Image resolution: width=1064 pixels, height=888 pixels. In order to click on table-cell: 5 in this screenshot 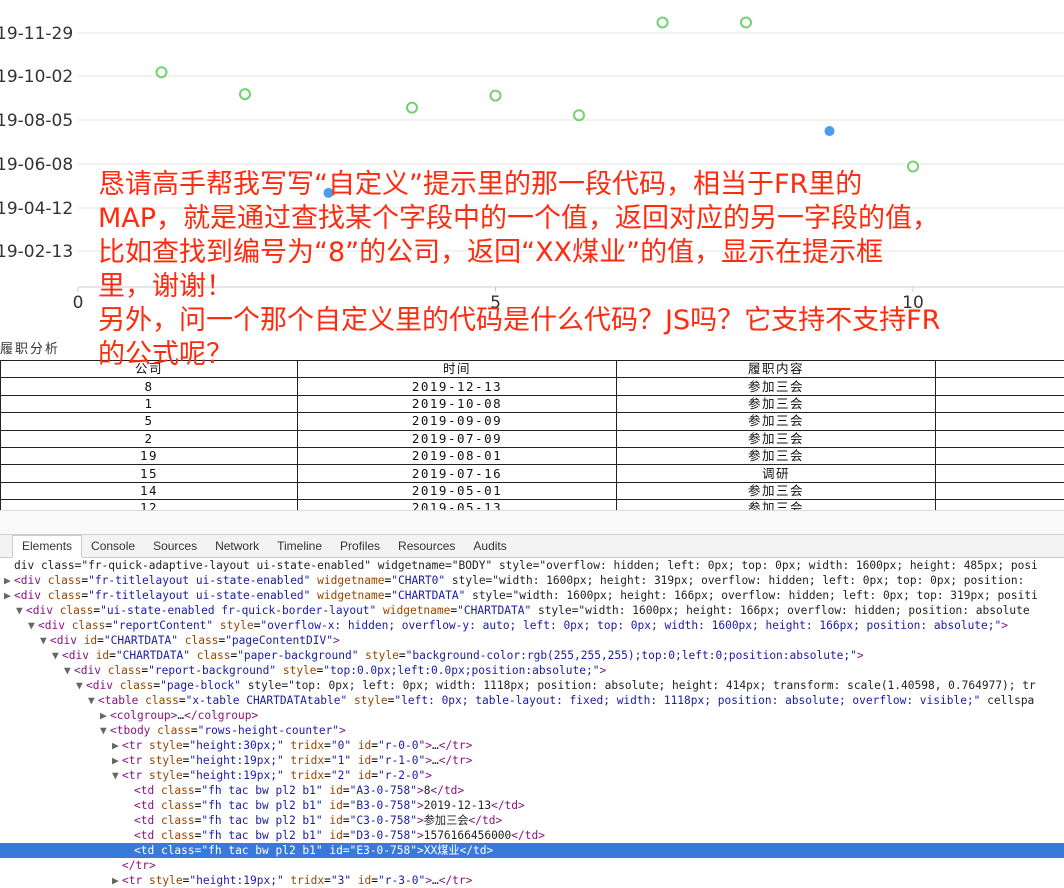, I will do `click(149, 421)`.